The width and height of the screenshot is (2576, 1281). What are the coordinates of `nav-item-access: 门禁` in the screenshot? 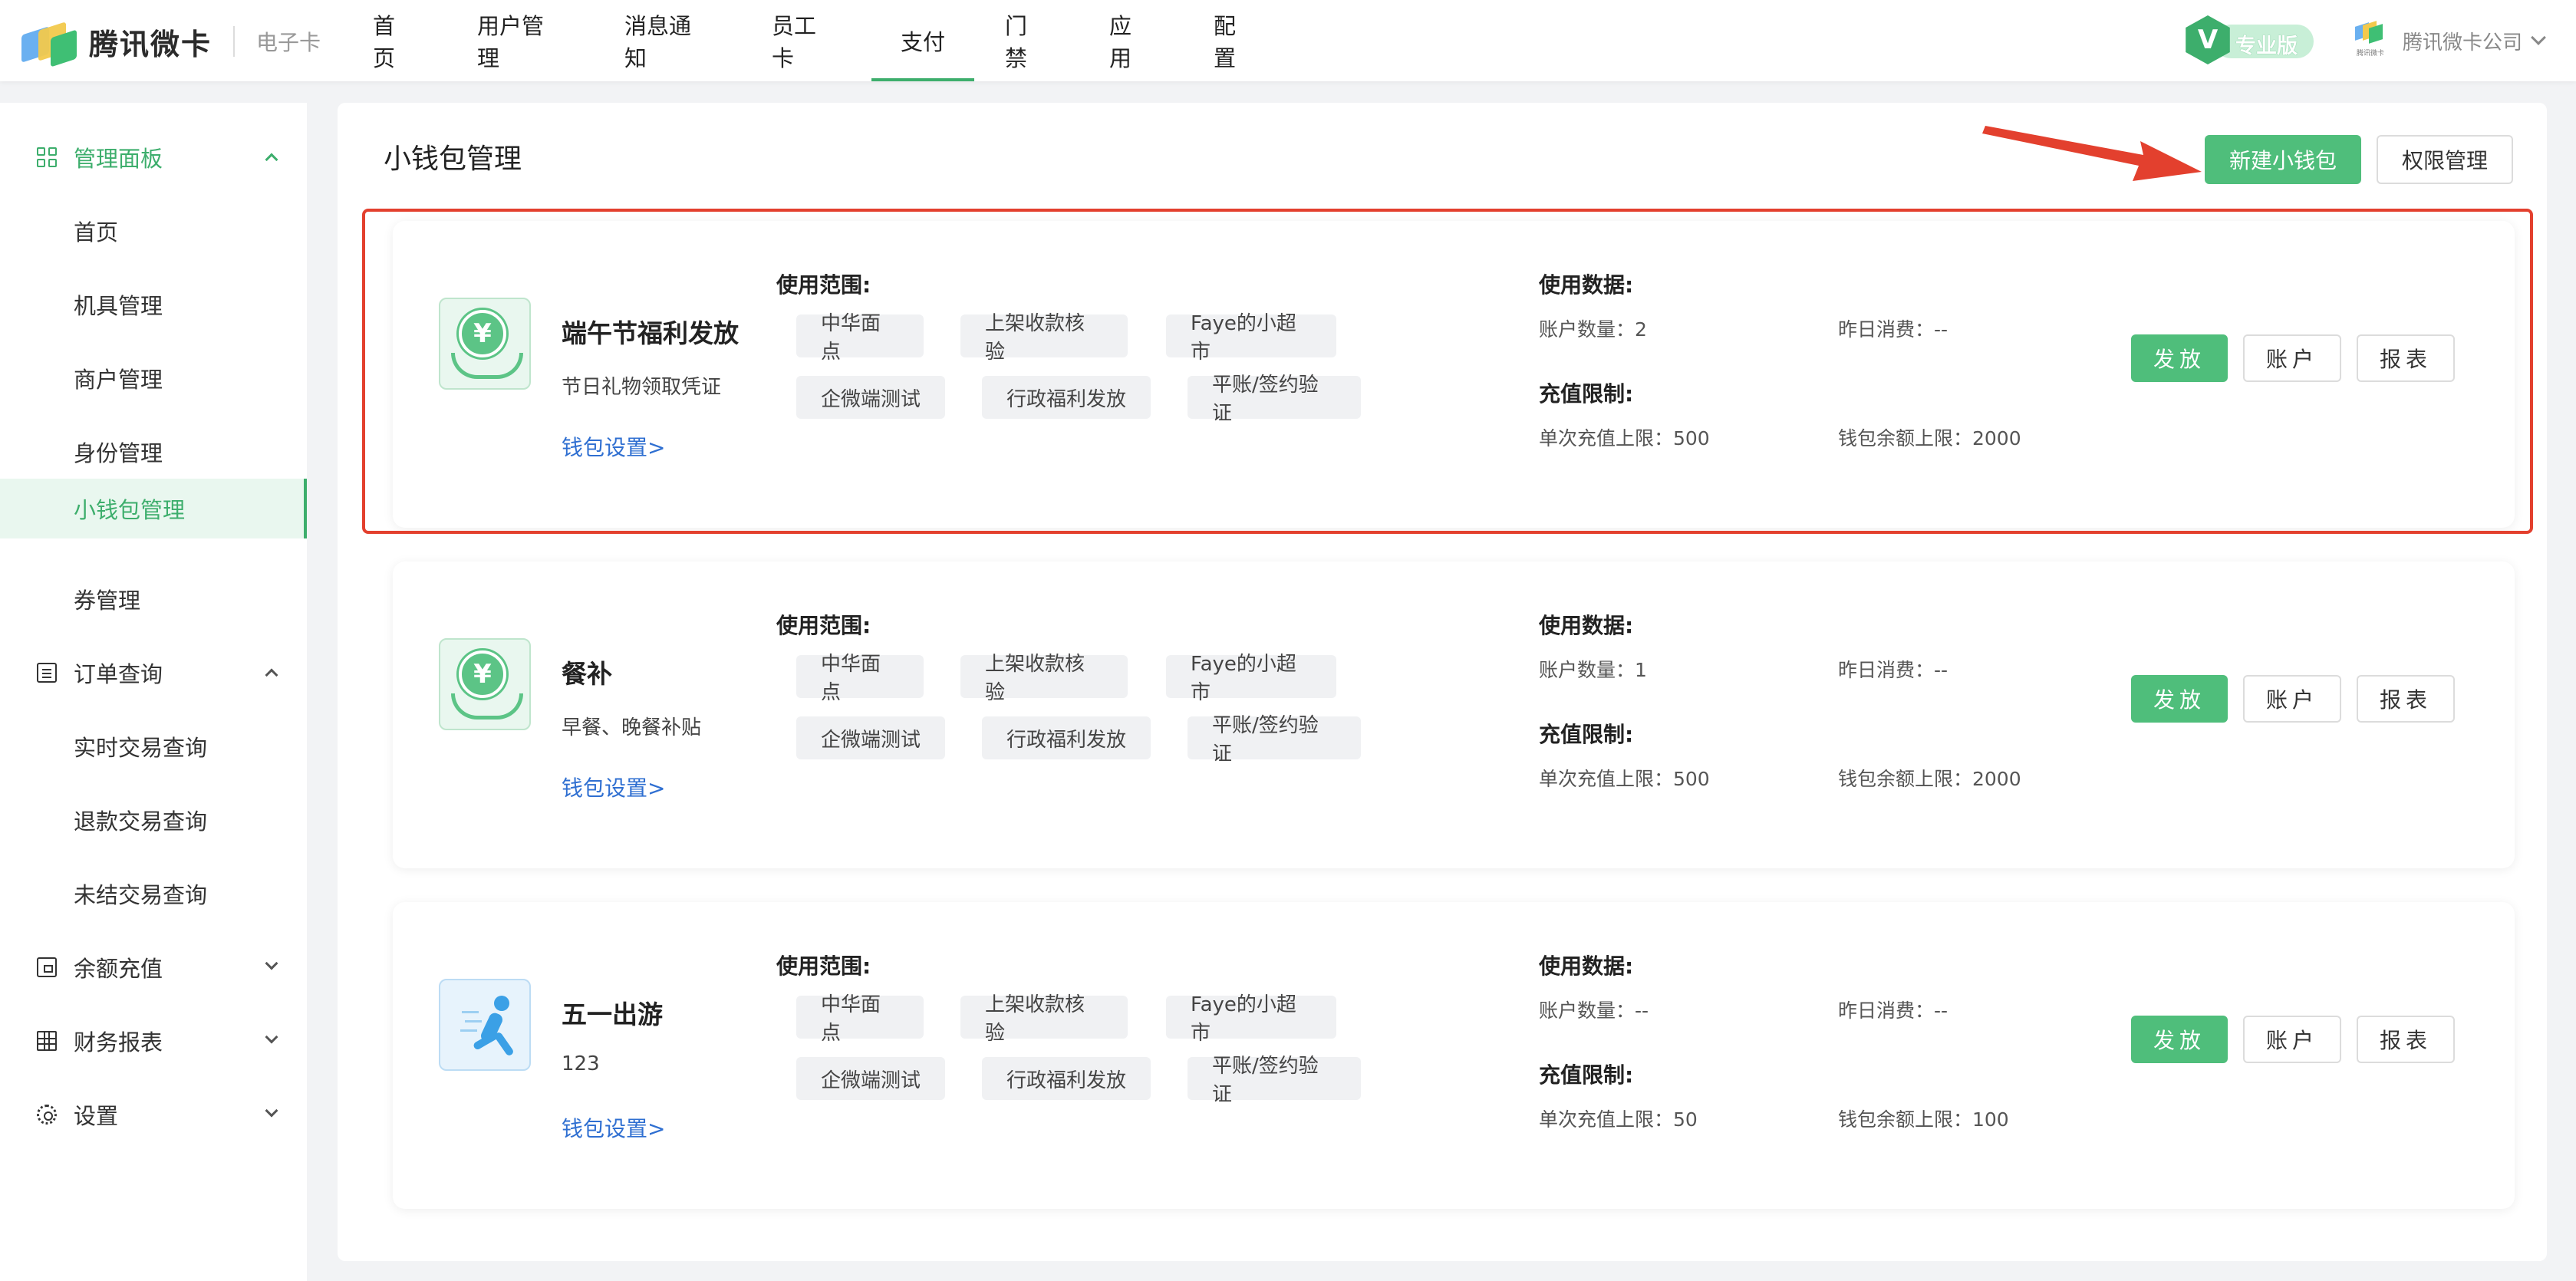 It's located at (1026, 40).